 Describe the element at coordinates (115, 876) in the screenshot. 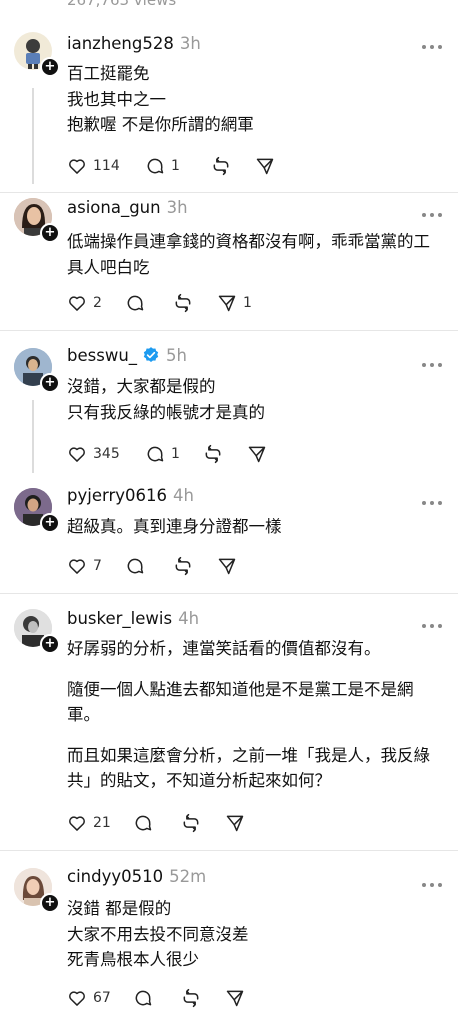

I see `username: cindyy0510` at that location.